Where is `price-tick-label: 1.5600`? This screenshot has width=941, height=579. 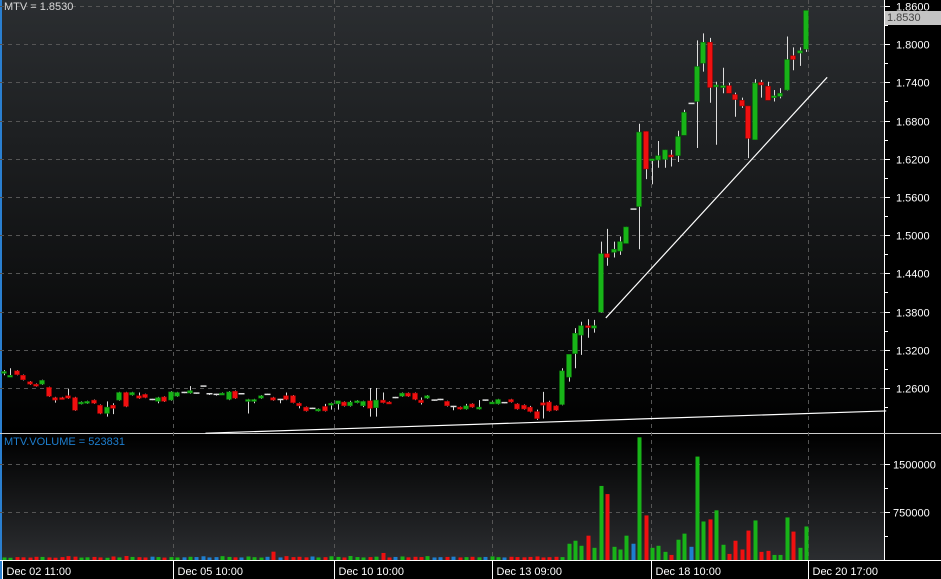 price-tick-label: 1.5600 is located at coordinates (913, 199).